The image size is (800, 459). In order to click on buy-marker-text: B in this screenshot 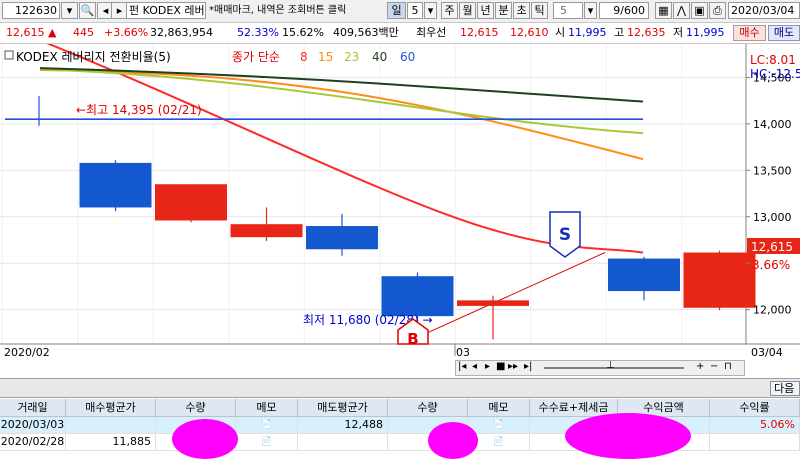, I will do `click(412, 339)`.